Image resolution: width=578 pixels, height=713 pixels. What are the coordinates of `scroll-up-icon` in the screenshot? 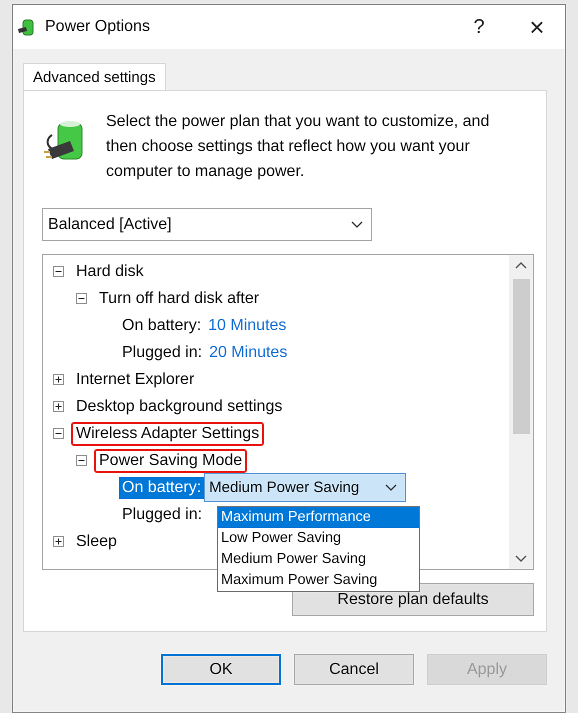 It's located at (521, 265).